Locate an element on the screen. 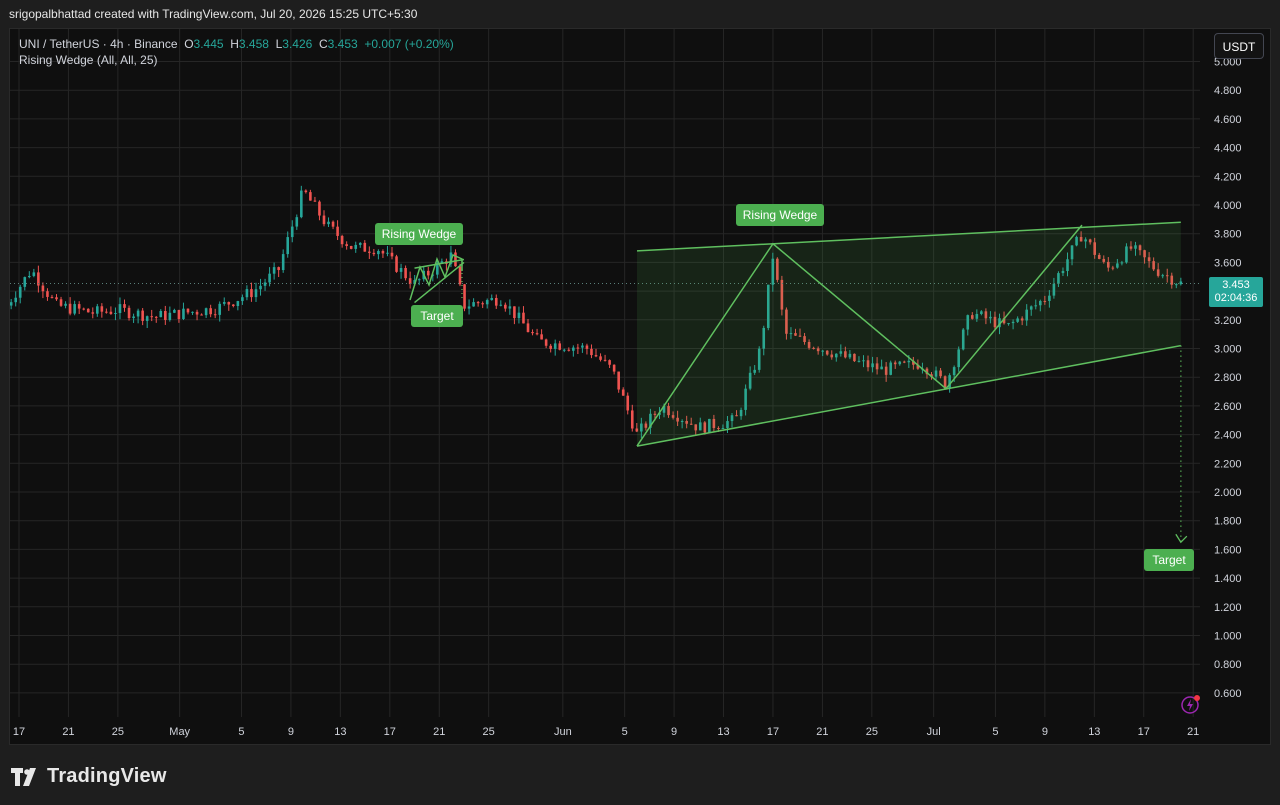 This screenshot has width=1280, height=805. rising-wedge-badge-right: Rising Wedge is located at coordinates (780, 215).